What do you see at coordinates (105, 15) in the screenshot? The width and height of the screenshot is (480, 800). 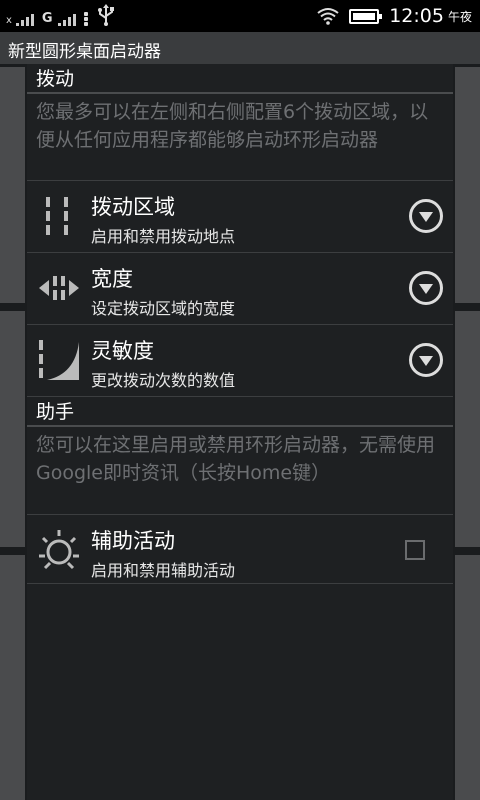 I see `usb-icon` at bounding box center [105, 15].